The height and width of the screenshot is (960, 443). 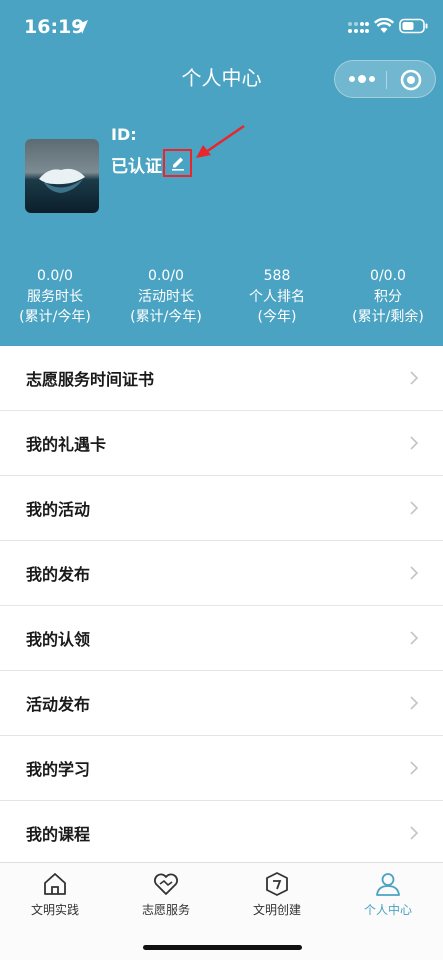 I want to click on stat-sub: (累计/剩余), so click(x=388, y=317).